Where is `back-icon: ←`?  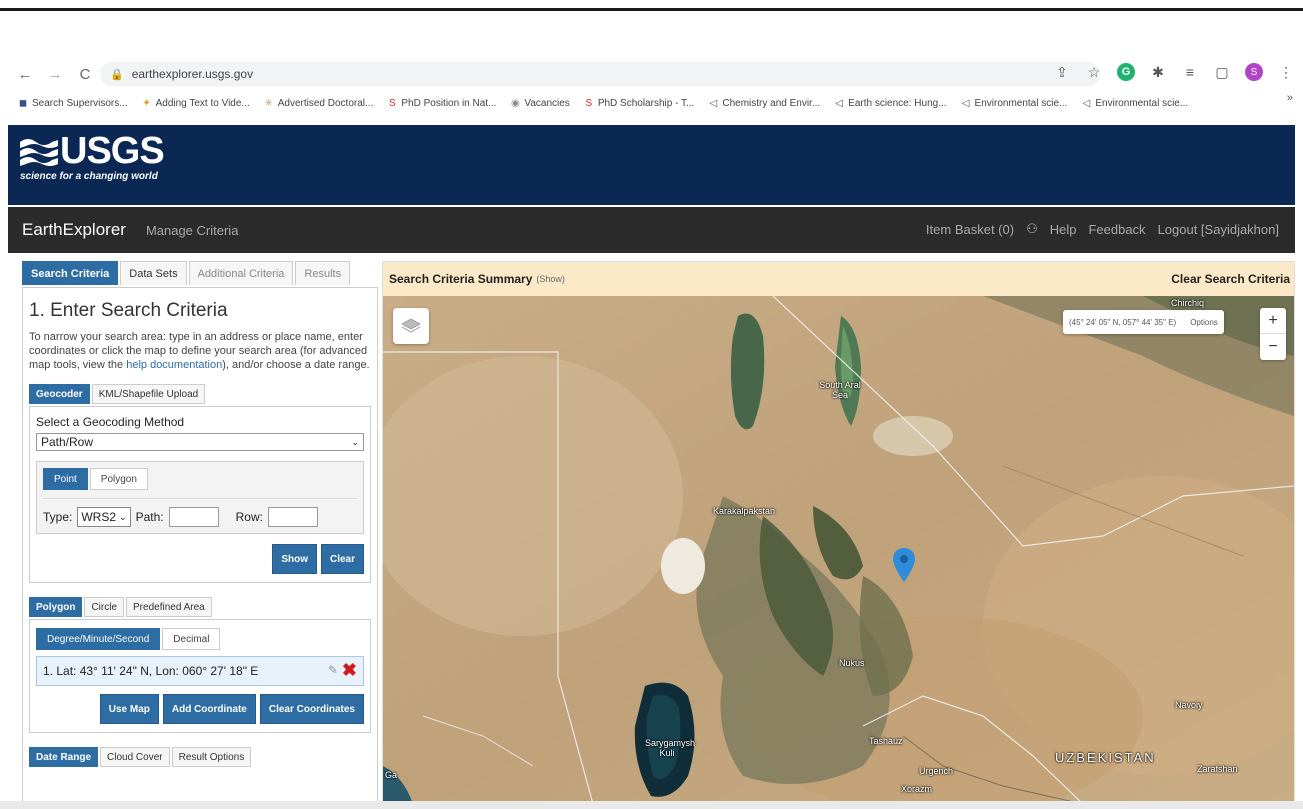 back-icon: ← is located at coordinates (25, 74).